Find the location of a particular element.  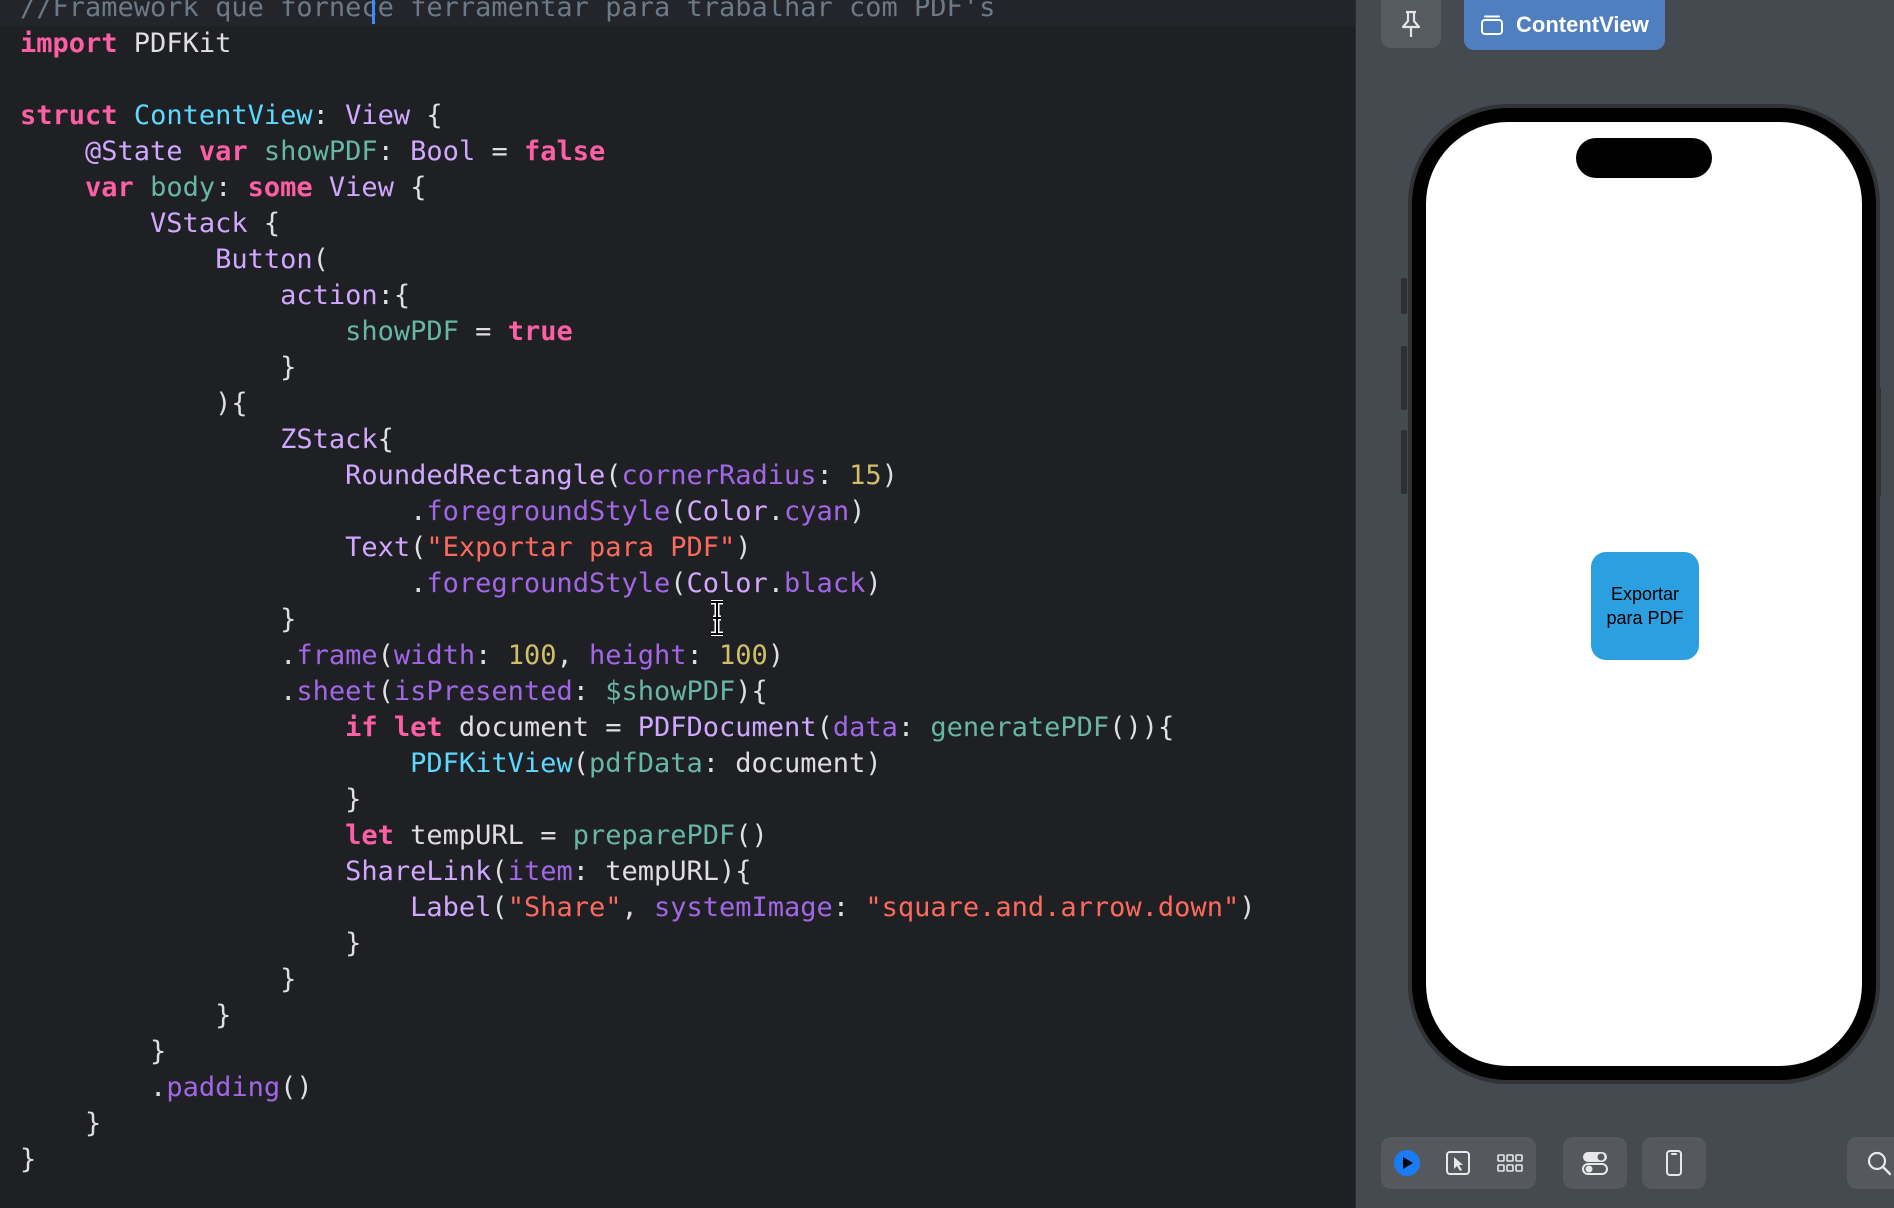

code-line: @State var showPDF: Bool = false is located at coordinates (687, 152).